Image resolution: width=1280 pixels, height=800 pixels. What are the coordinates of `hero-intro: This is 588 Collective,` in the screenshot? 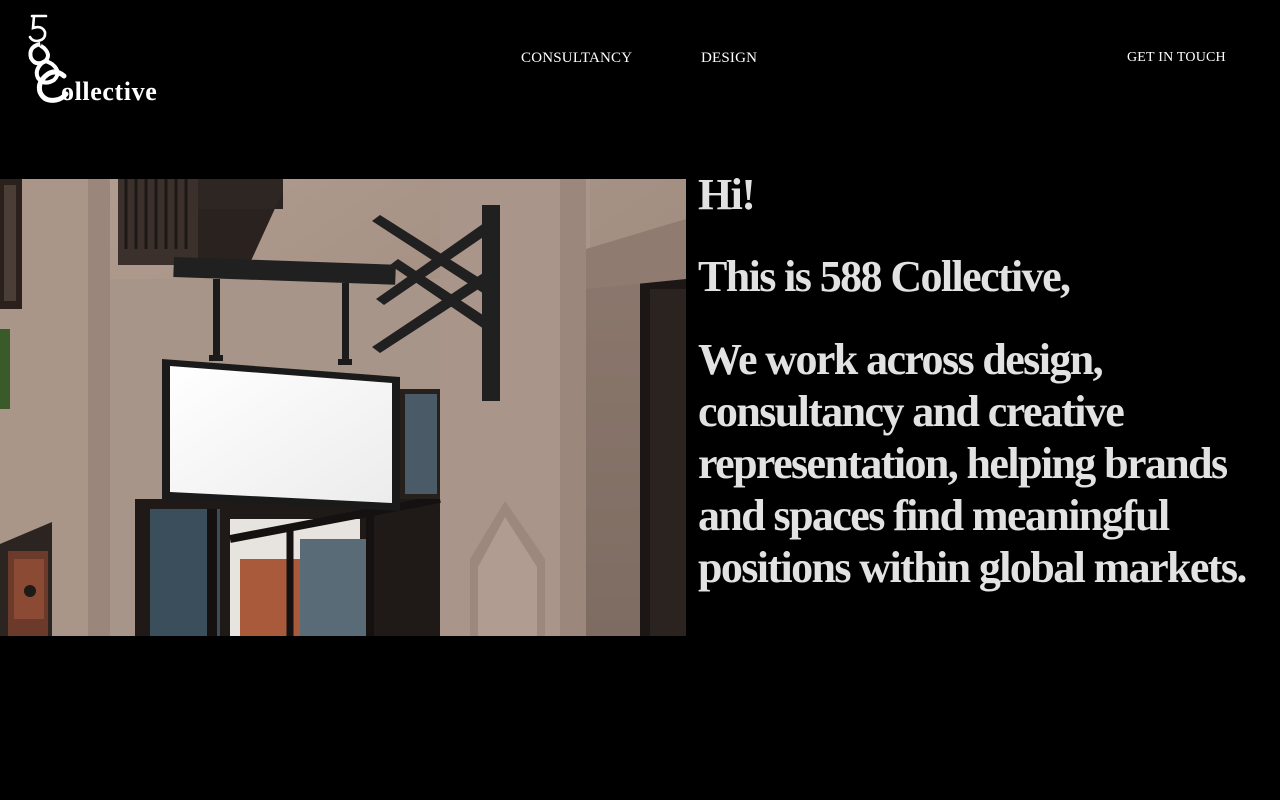 It's located at (884, 276).